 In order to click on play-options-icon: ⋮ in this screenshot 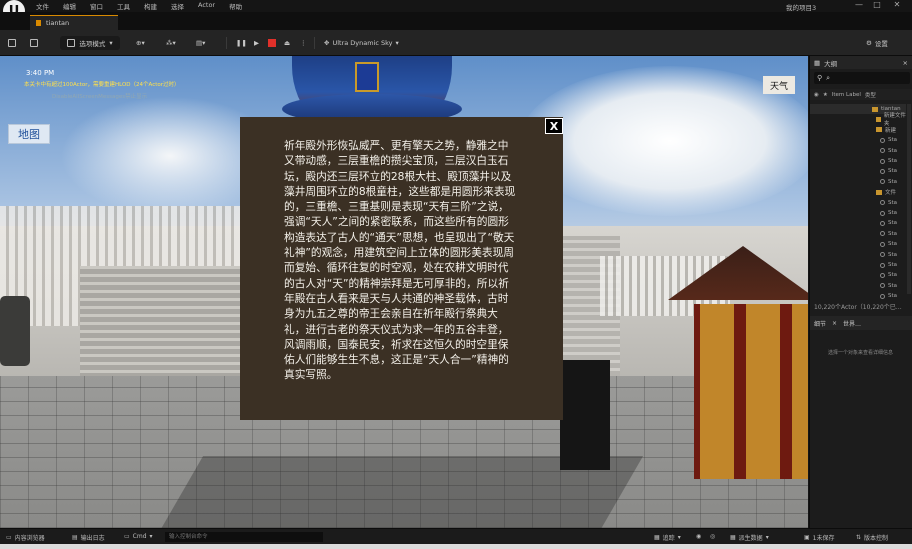, I will do `click(303, 43)`.